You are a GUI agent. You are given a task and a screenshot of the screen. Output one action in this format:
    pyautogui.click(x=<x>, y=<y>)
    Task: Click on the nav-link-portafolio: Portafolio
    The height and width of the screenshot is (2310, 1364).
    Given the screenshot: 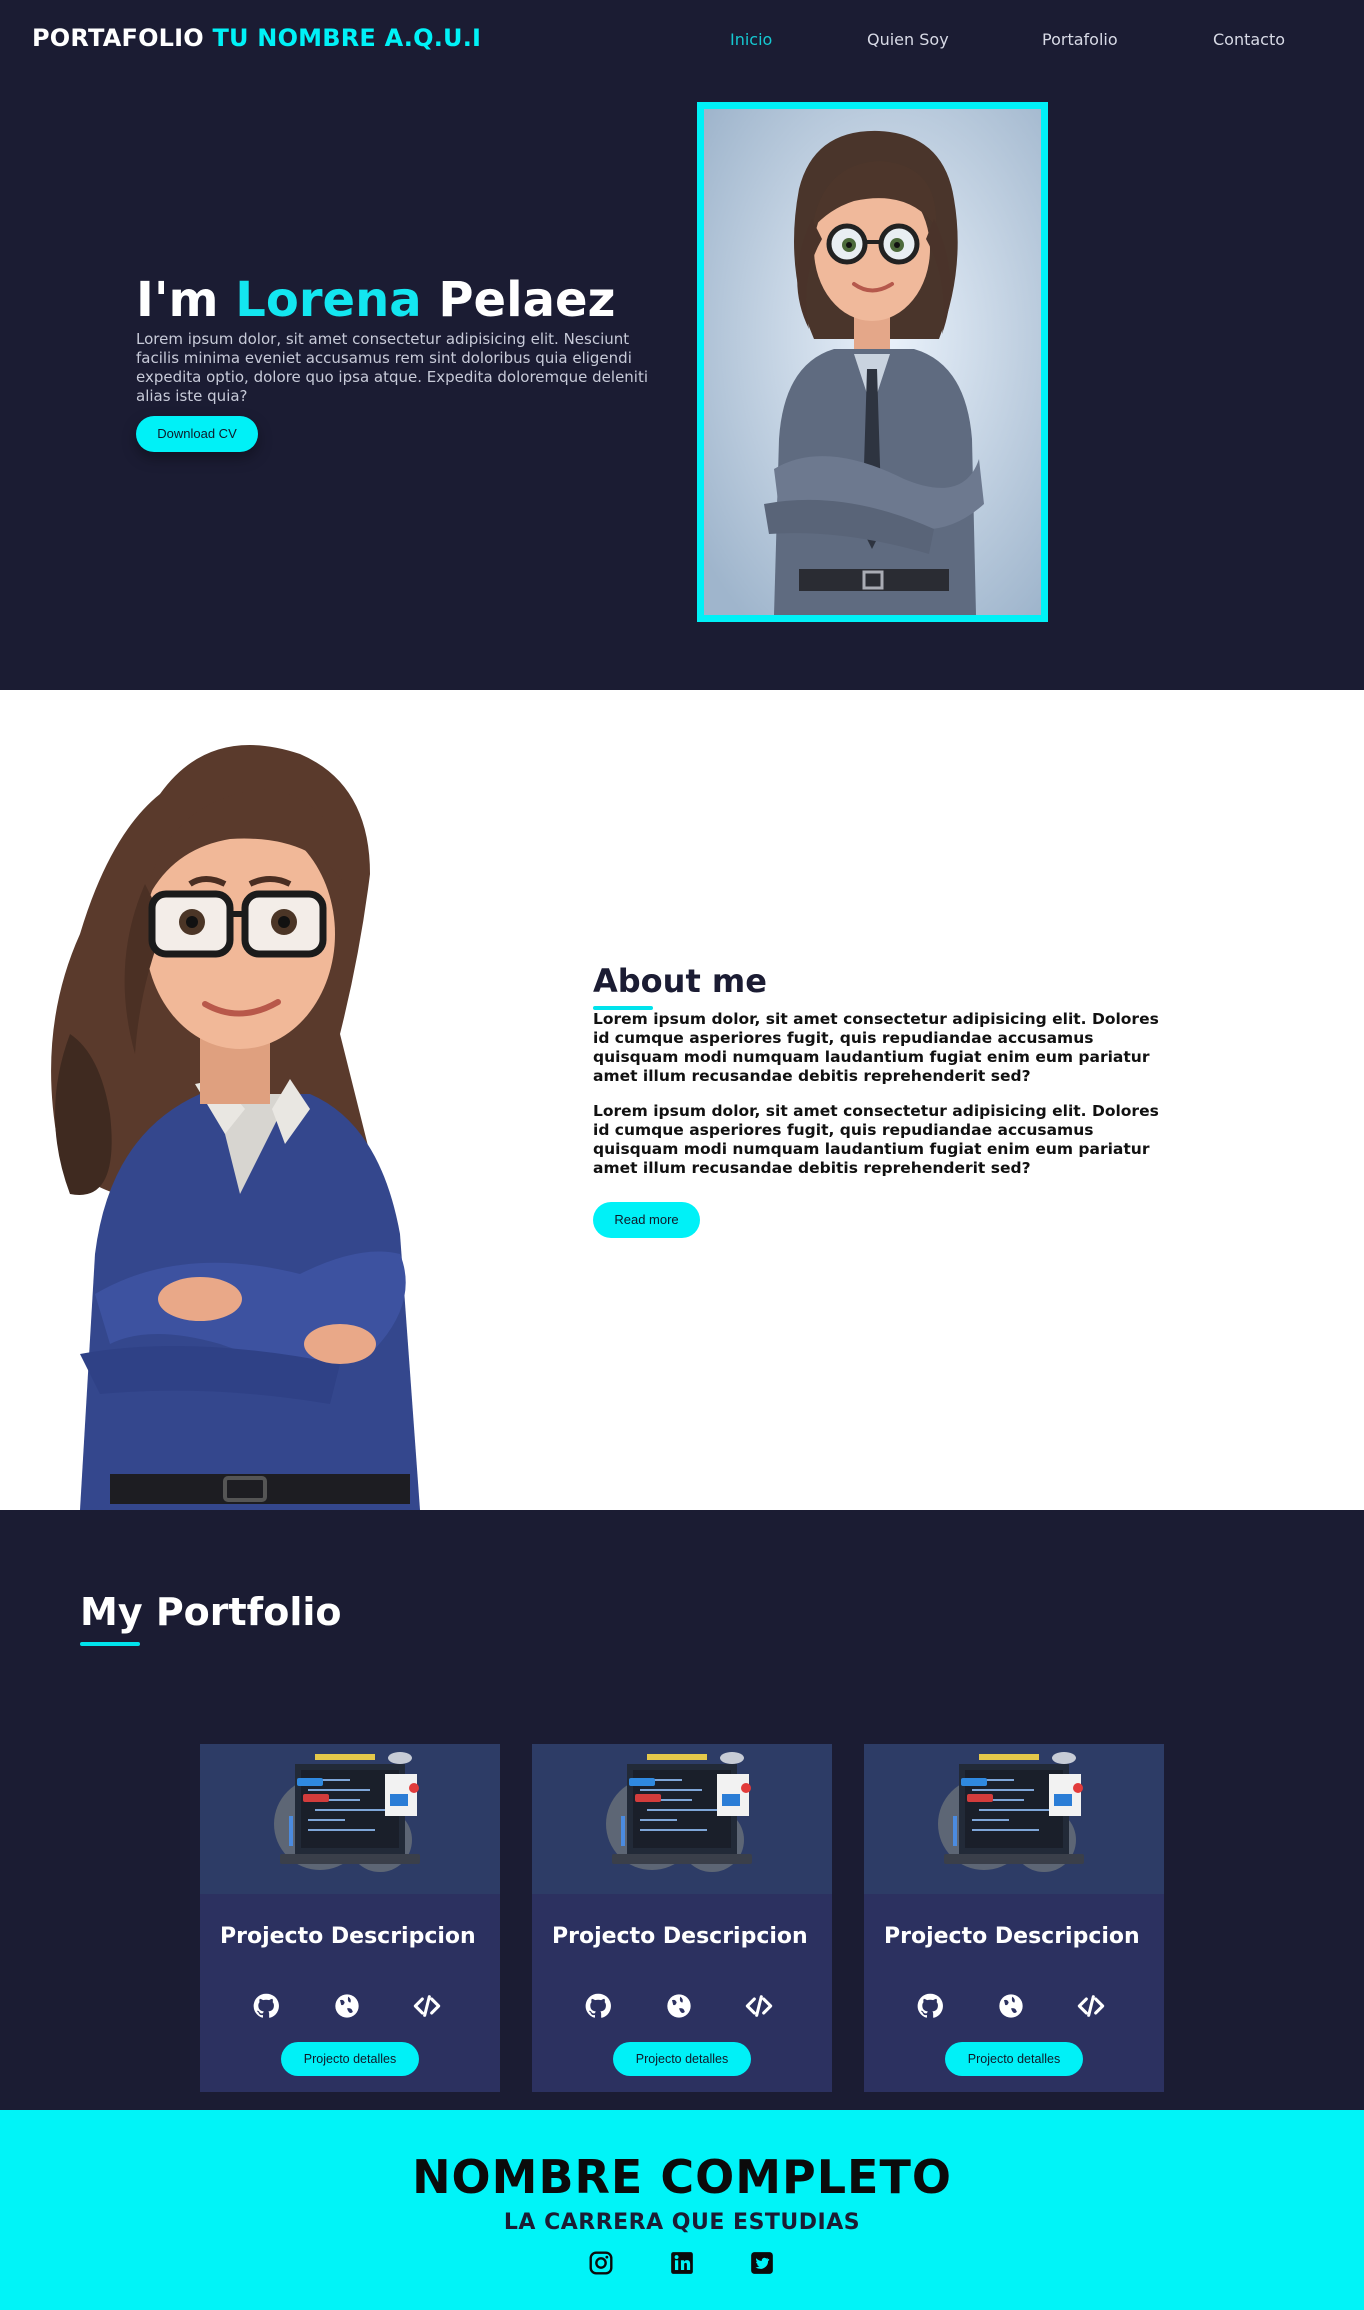 What is the action you would take?
    pyautogui.click(x=1080, y=39)
    